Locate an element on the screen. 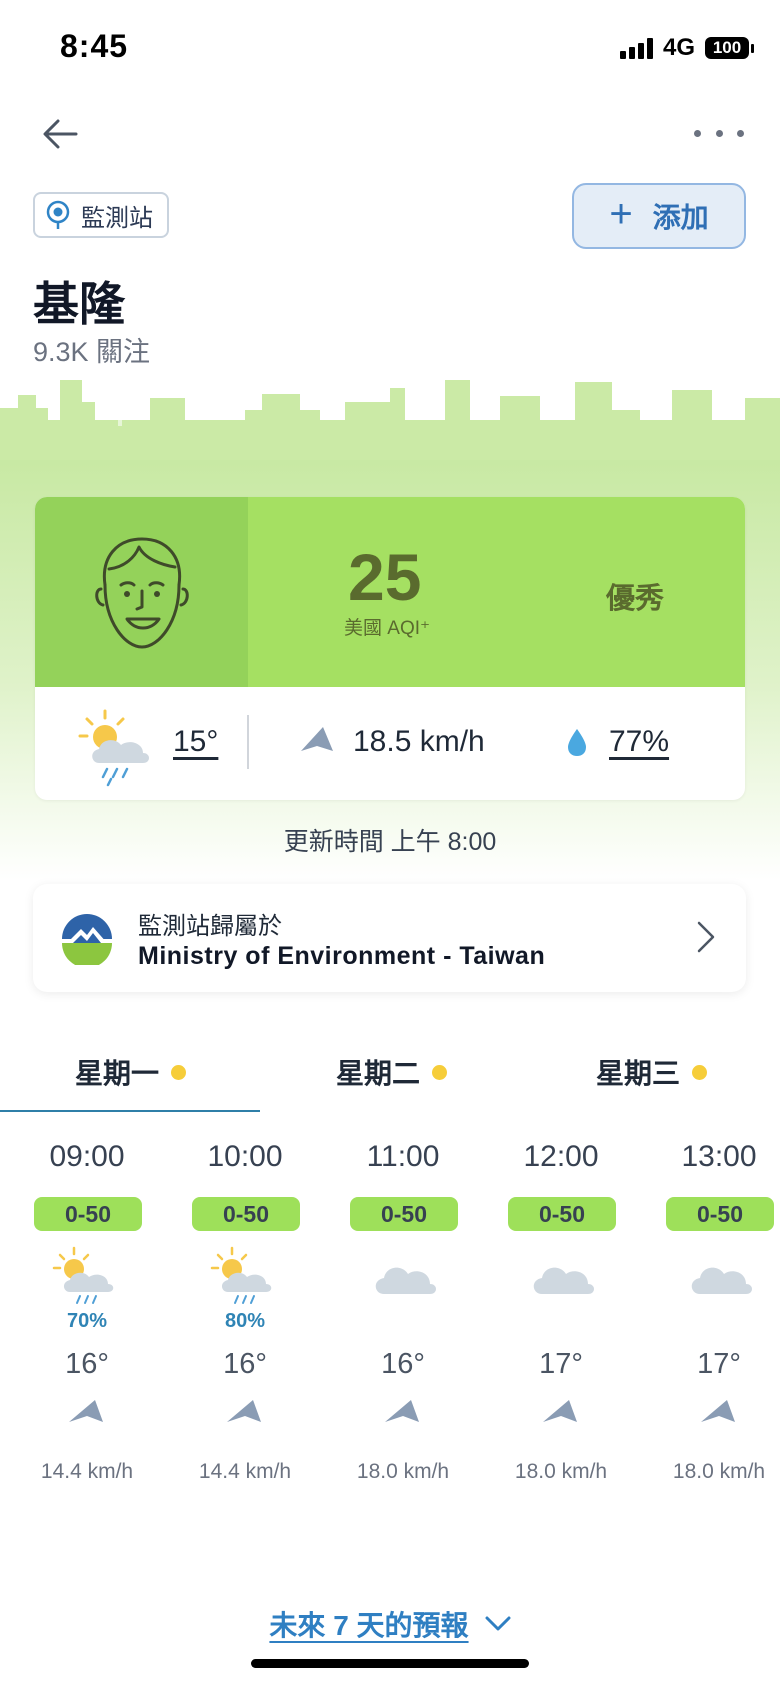 Image resolution: width=780 pixels, height=1689 pixels. divider is located at coordinates (248, 742).